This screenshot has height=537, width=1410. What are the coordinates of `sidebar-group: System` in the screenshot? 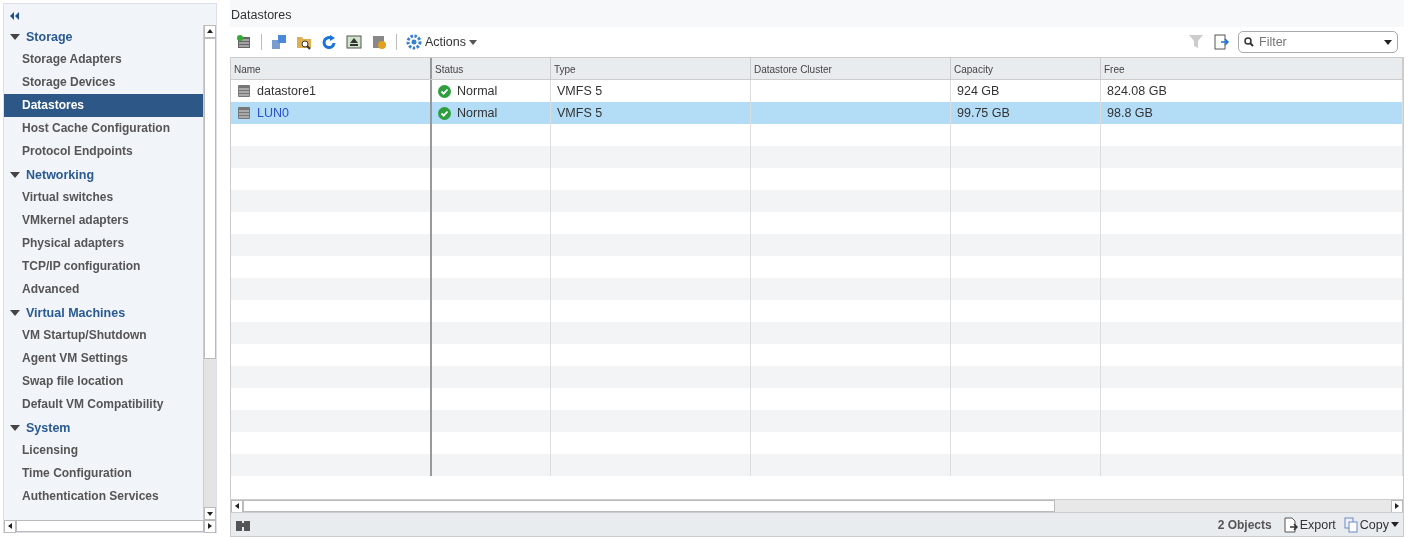 It's located at (103, 427).